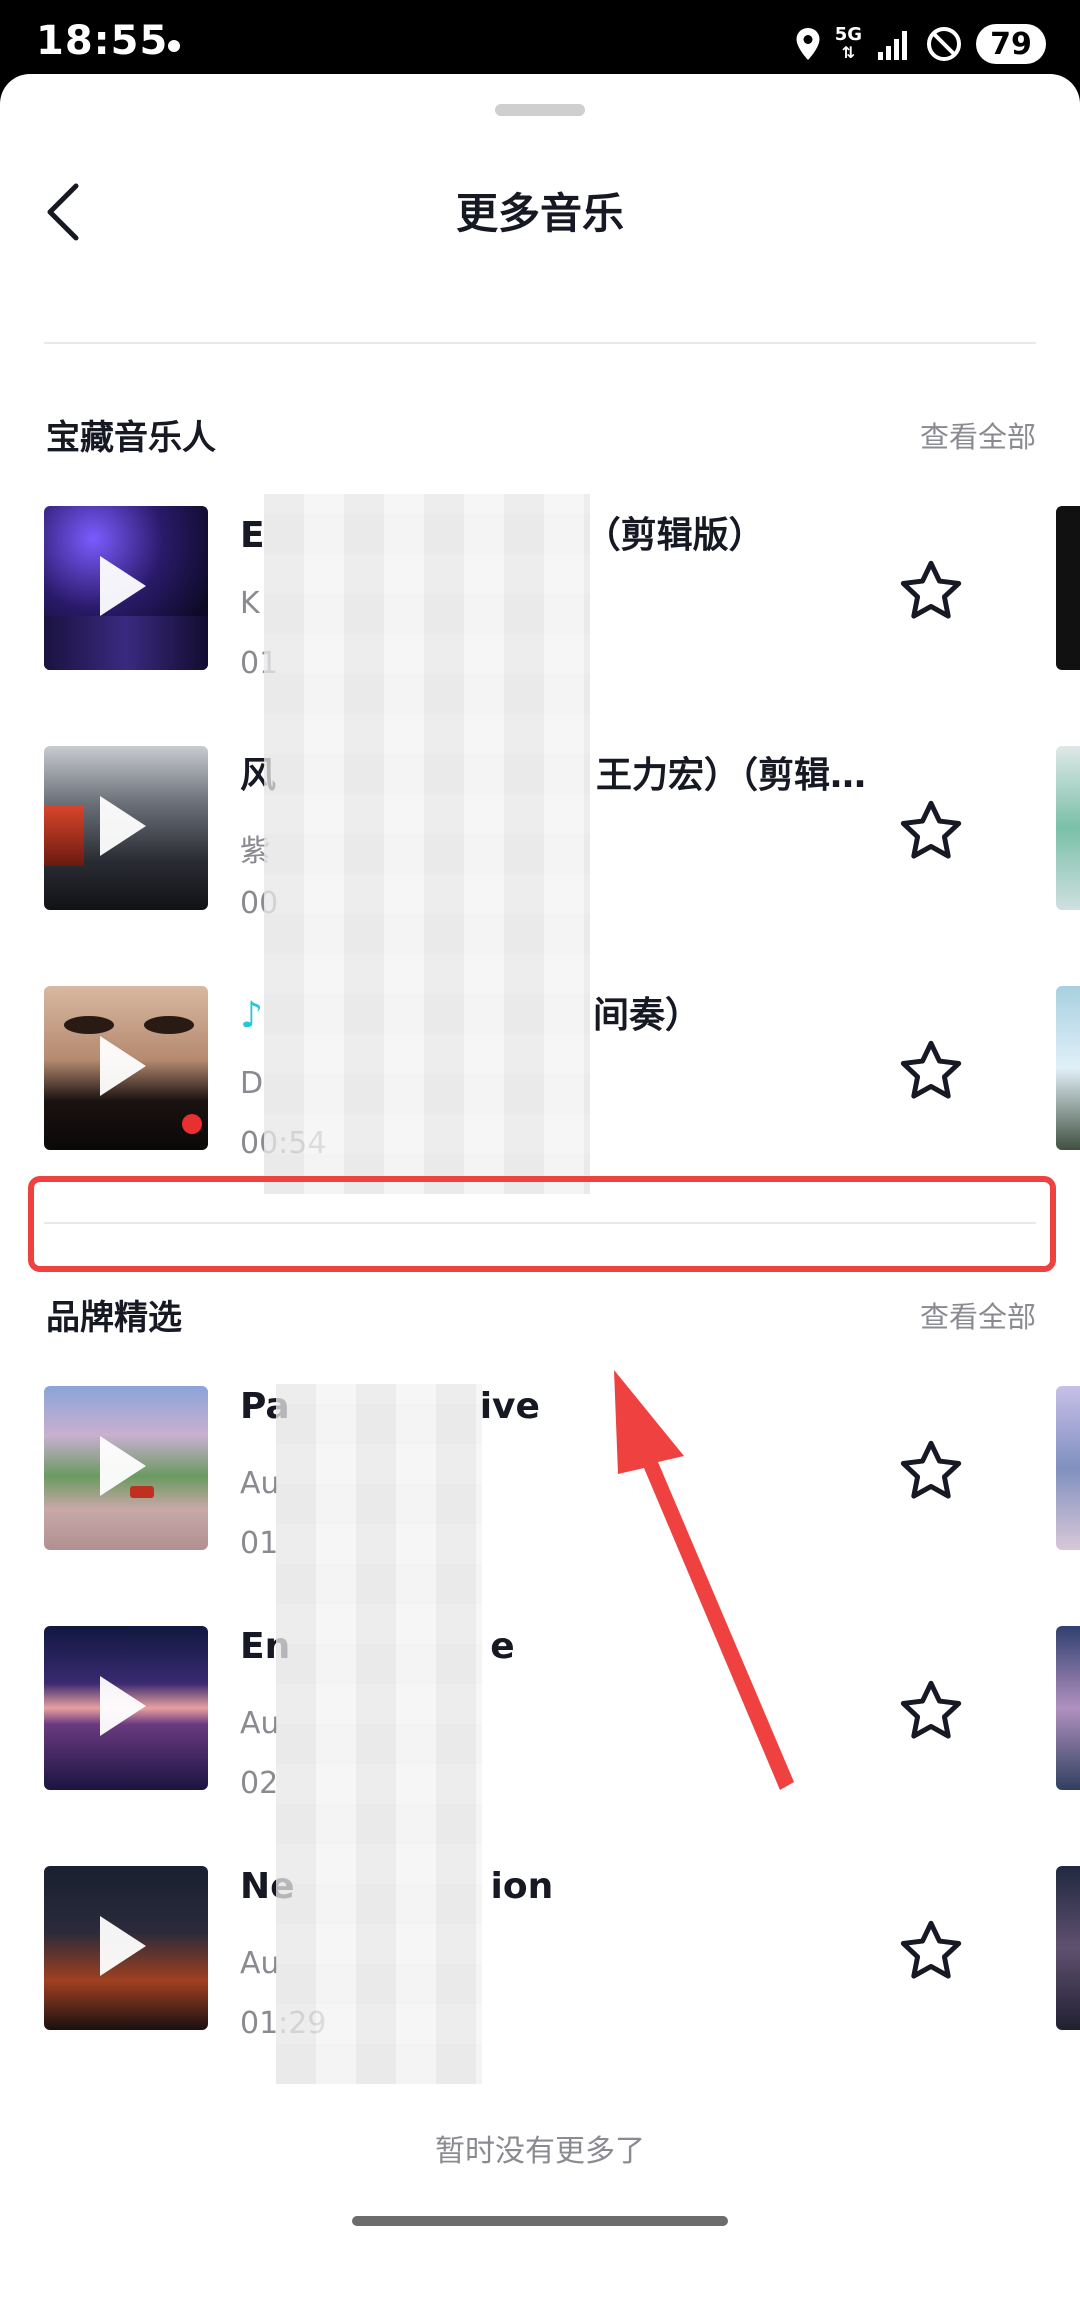 The image size is (1080, 2316). I want to click on network-5g-icon: 5G ⇅, so click(848, 43).